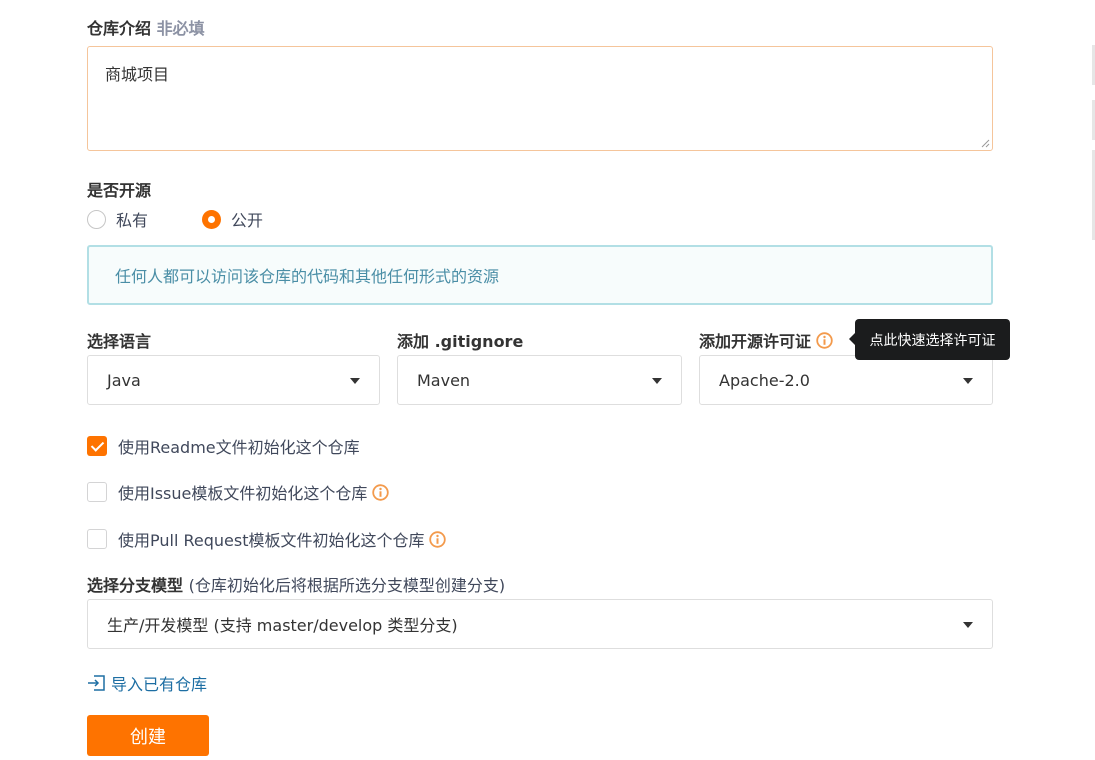 Image resolution: width=1095 pixels, height=760 pixels. I want to click on import-repo-label: 导入已有仓库, so click(159, 684).